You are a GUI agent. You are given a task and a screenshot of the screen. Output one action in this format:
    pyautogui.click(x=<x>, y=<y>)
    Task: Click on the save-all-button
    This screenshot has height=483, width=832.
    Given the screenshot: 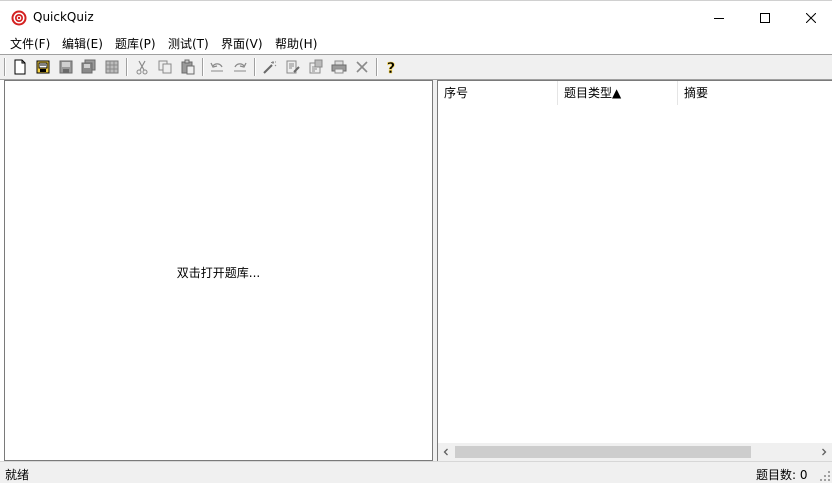 What is the action you would take?
    pyautogui.click(x=89, y=67)
    